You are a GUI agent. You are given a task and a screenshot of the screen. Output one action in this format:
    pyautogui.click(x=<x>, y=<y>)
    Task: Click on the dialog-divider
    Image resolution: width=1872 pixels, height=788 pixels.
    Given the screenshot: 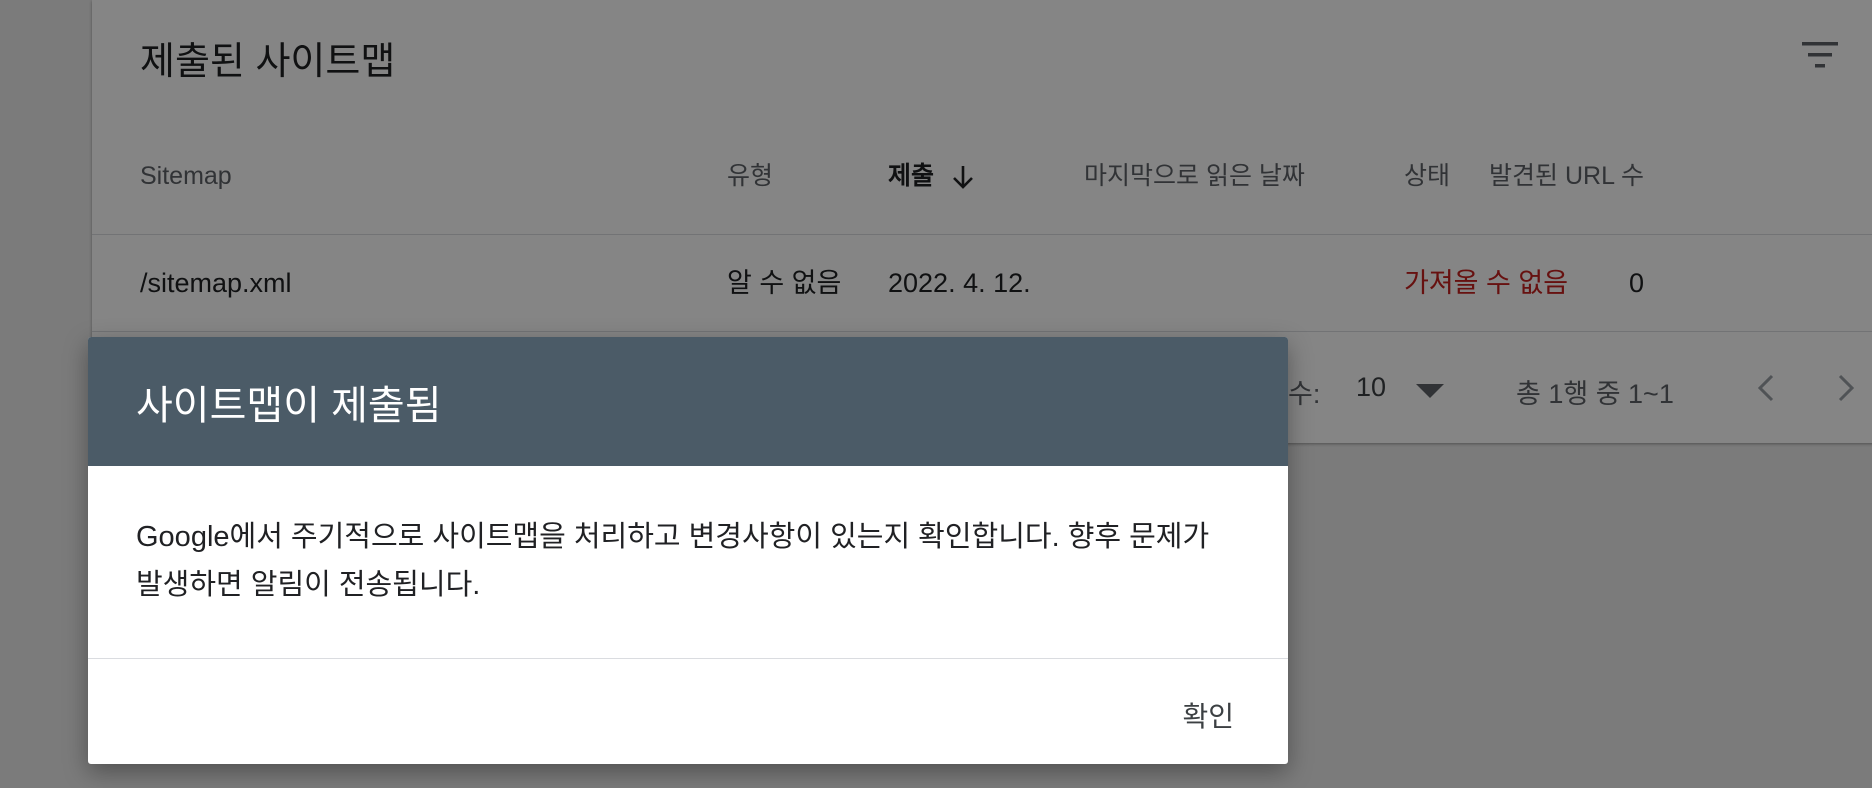 What is the action you would take?
    pyautogui.click(x=688, y=658)
    